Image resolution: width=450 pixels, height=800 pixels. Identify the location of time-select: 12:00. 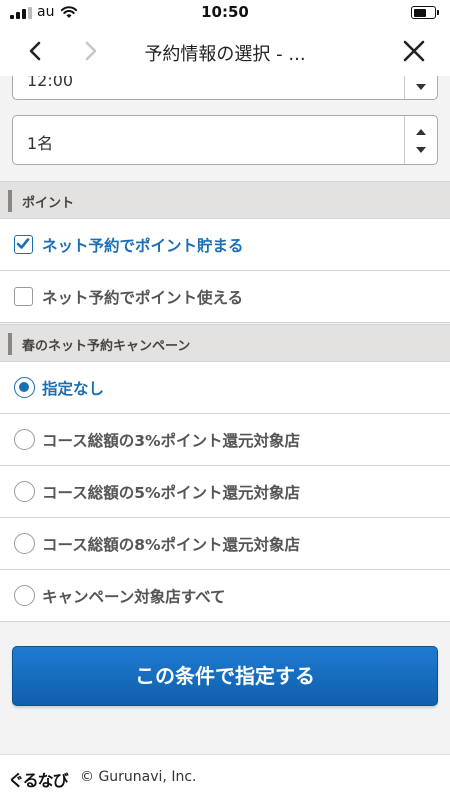
(225, 88).